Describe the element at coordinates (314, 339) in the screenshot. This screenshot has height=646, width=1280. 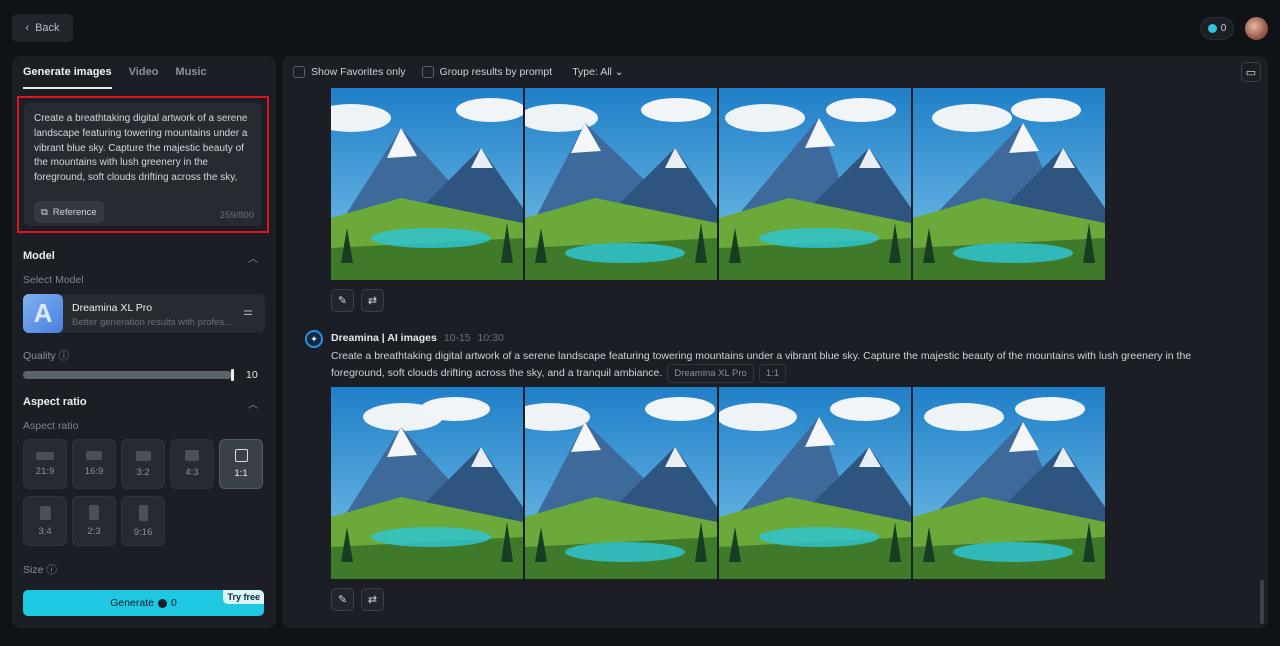
I see `dreamina-logo-icon: ✦` at that location.